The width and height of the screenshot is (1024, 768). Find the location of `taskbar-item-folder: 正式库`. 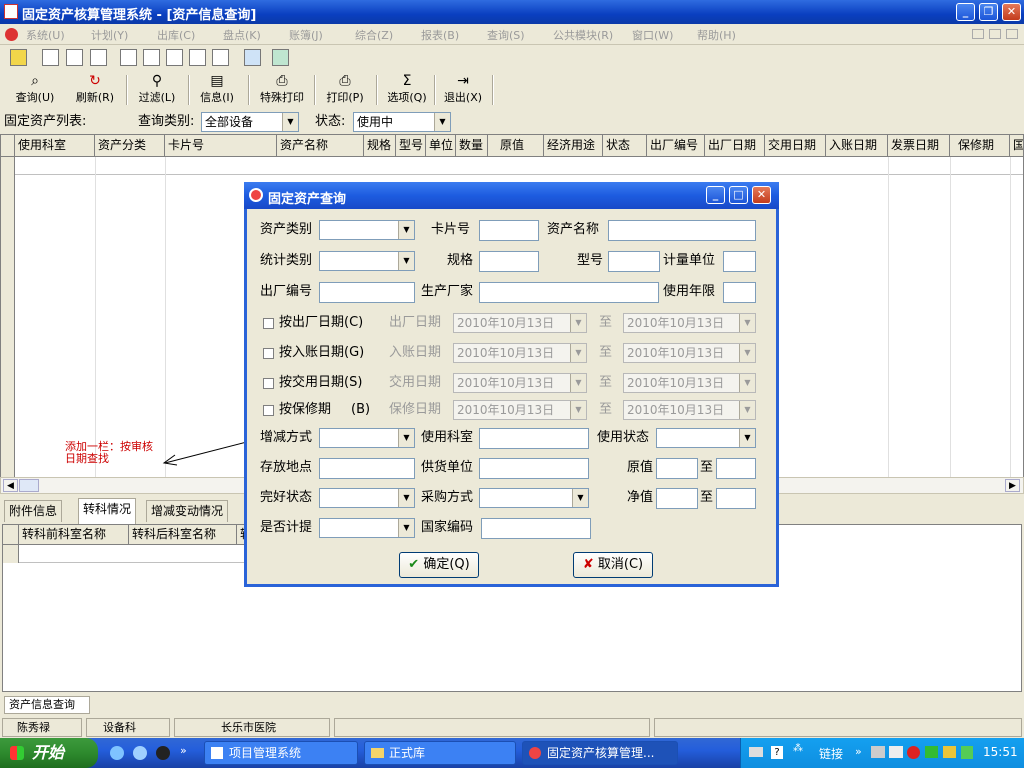

taskbar-item-folder: 正式库 is located at coordinates (440, 753).